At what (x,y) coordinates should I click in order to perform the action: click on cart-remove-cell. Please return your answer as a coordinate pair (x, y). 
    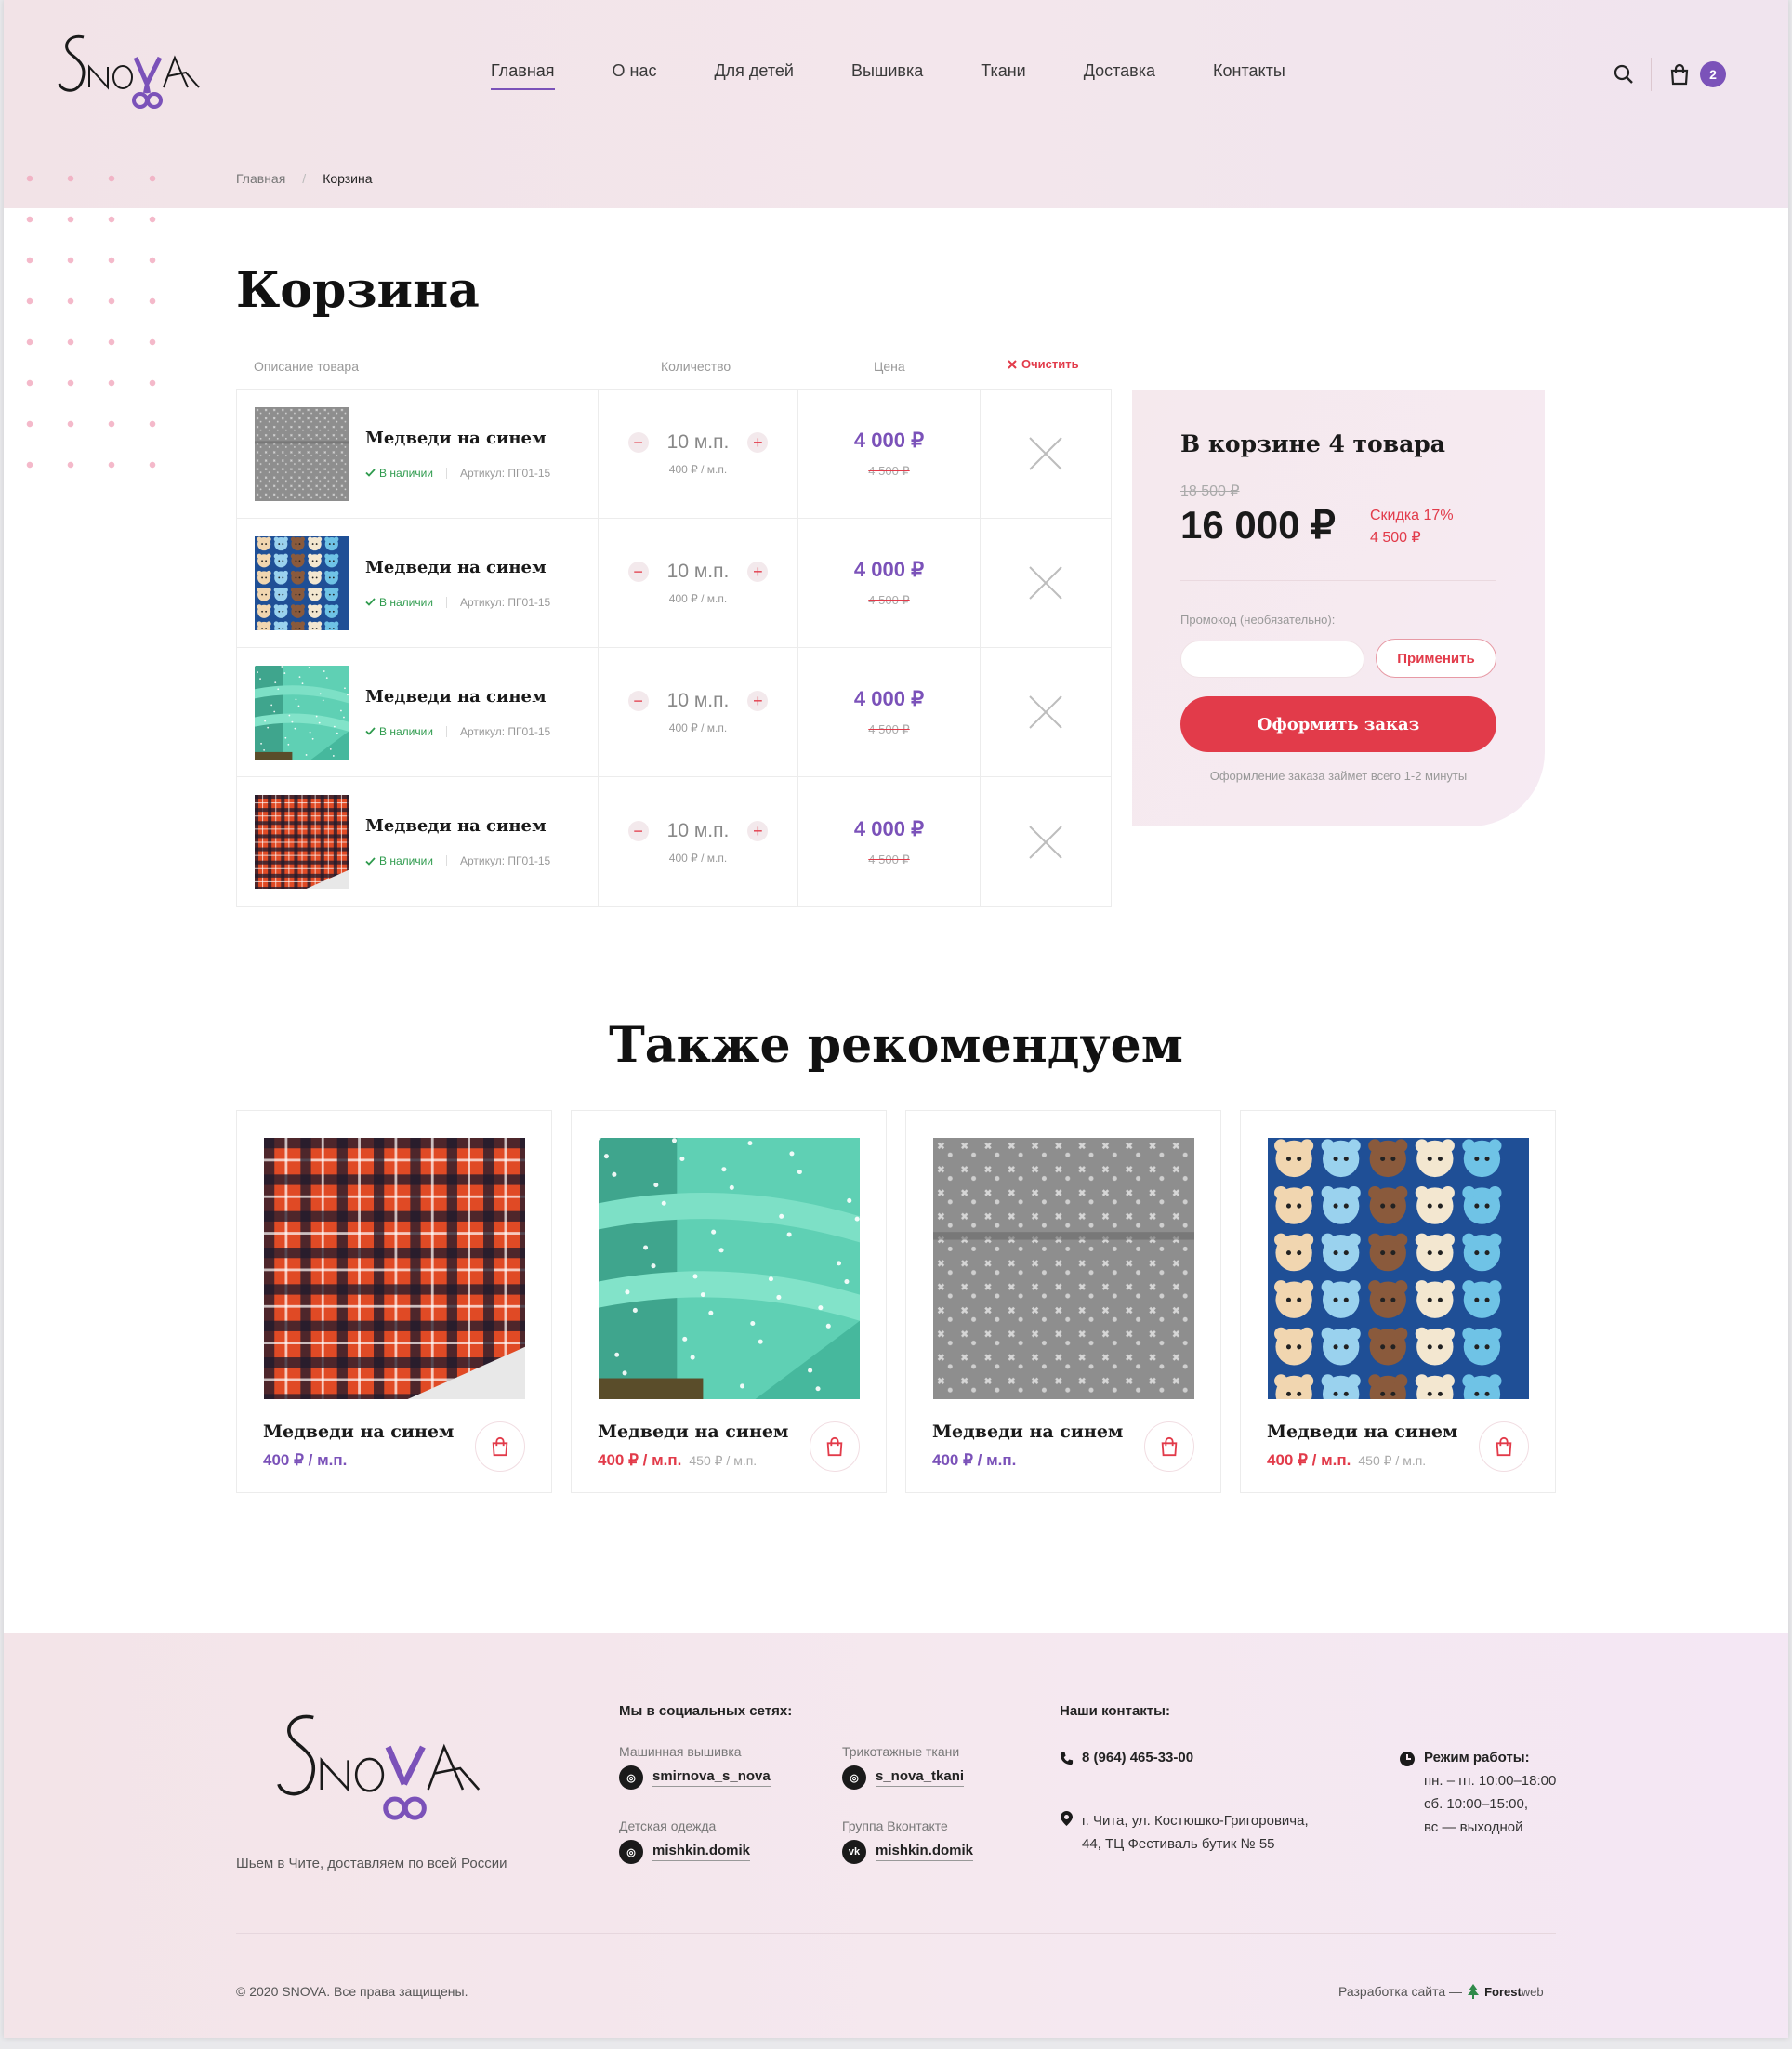
    Looking at the image, I should click on (1046, 454).